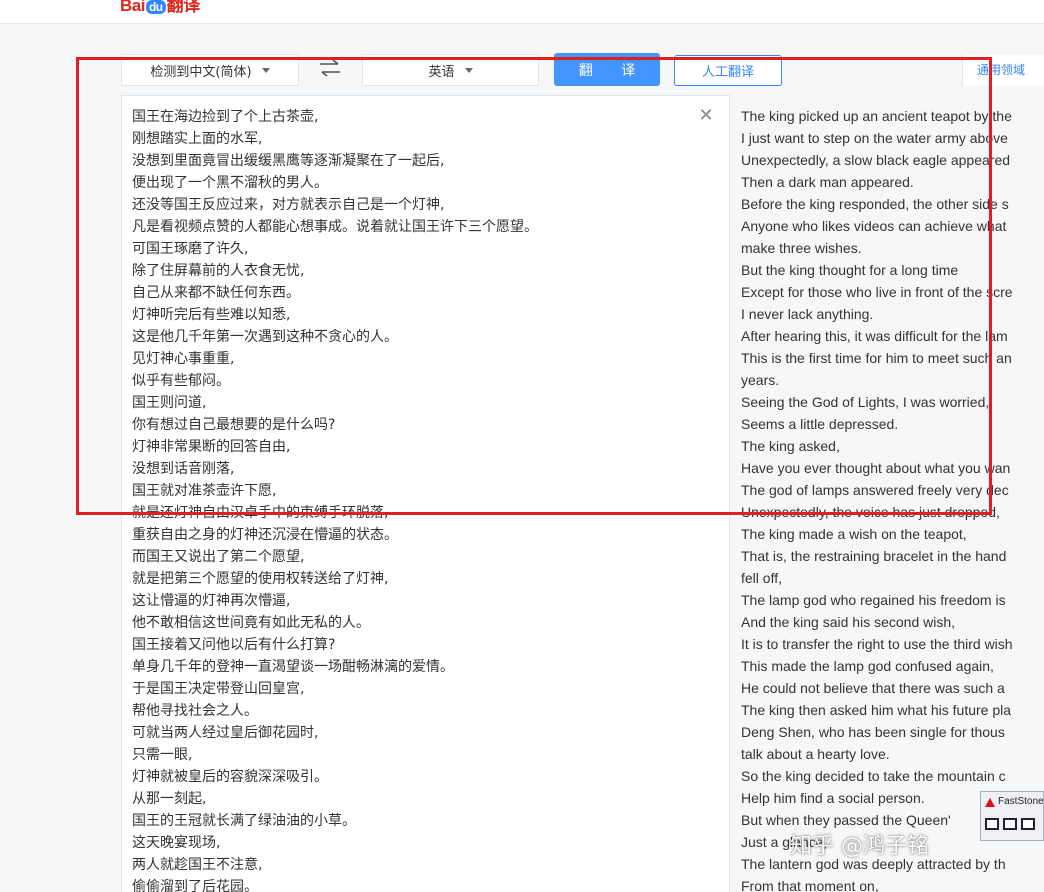 This screenshot has width=1044, height=892. What do you see at coordinates (810, 885) in the screenshot?
I see `translation-line: From that moment on,` at bounding box center [810, 885].